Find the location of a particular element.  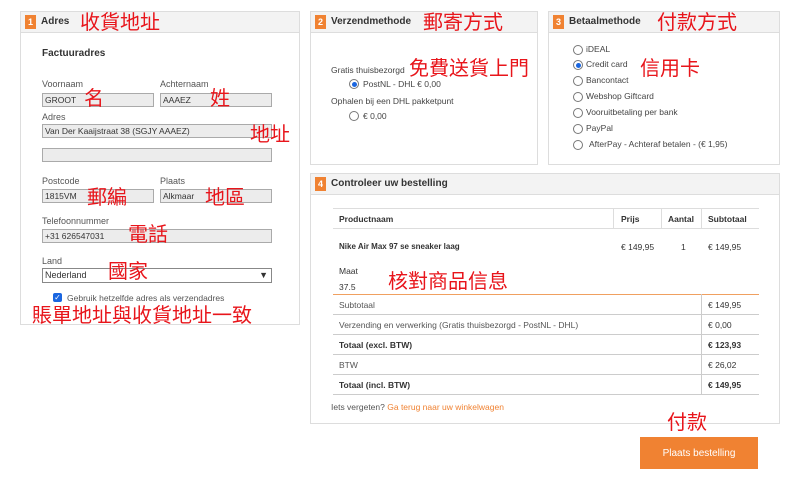

back-to-cart-link: Ga terug naar uw winkelwagen is located at coordinates (445, 407).